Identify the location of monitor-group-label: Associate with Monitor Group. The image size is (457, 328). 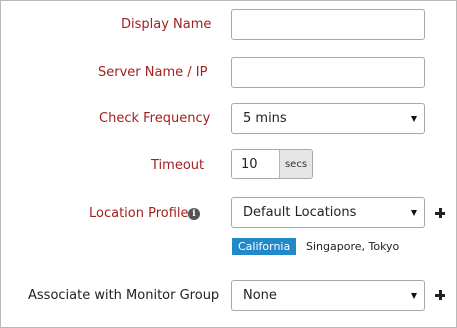
(124, 295).